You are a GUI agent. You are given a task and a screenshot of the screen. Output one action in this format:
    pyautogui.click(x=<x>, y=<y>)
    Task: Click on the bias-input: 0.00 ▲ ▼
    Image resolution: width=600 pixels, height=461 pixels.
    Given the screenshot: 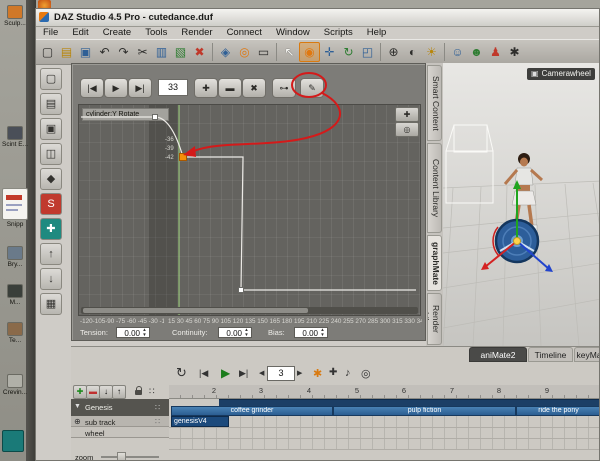 What is the action you would take?
    pyautogui.click(x=311, y=332)
    